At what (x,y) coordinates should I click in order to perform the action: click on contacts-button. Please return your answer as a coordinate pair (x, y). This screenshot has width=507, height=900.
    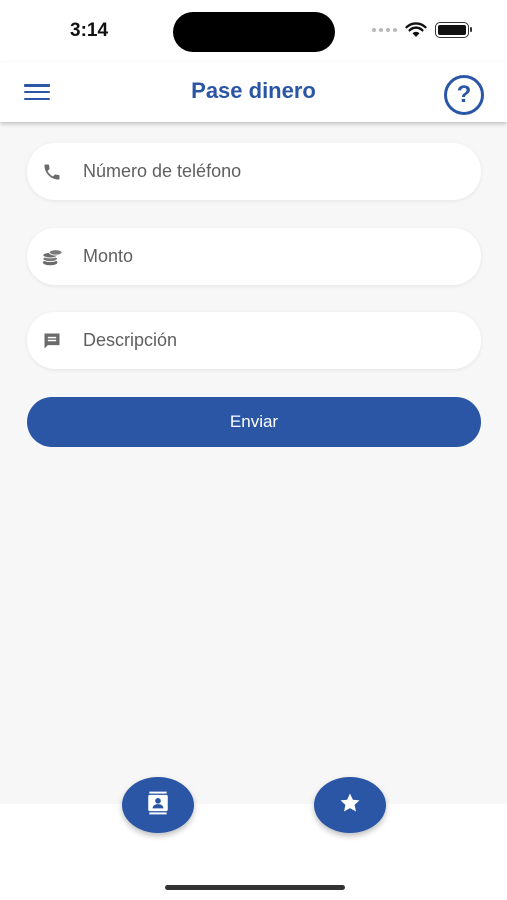
    Looking at the image, I should click on (158, 805).